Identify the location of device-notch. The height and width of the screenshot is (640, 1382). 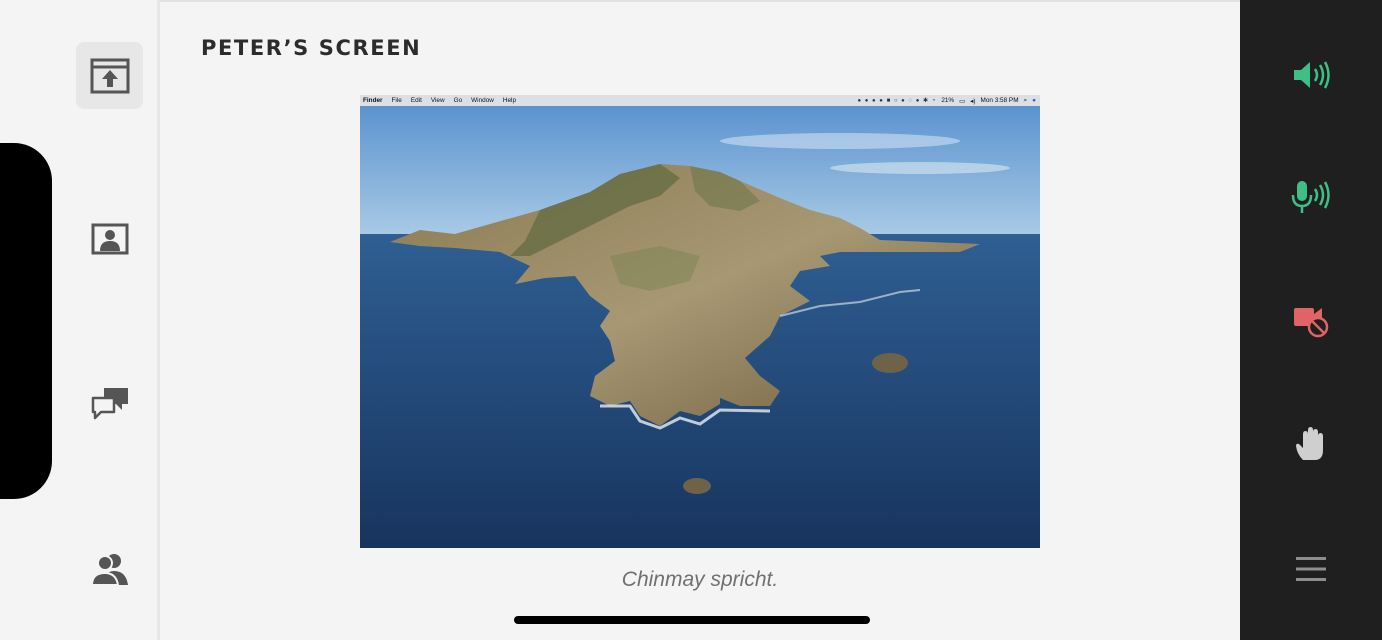
(26, 321).